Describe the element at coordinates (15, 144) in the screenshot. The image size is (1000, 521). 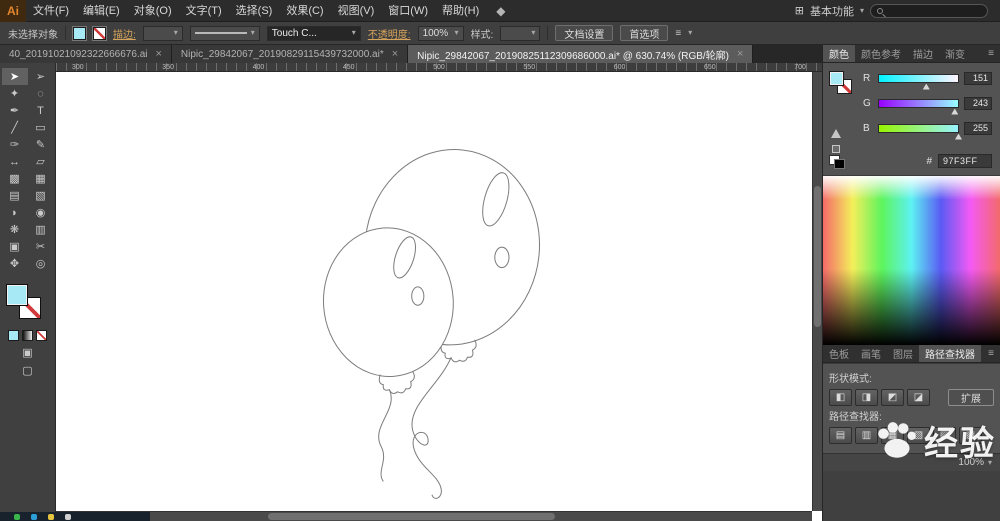
I see `paintbrush-tool: ✑` at that location.